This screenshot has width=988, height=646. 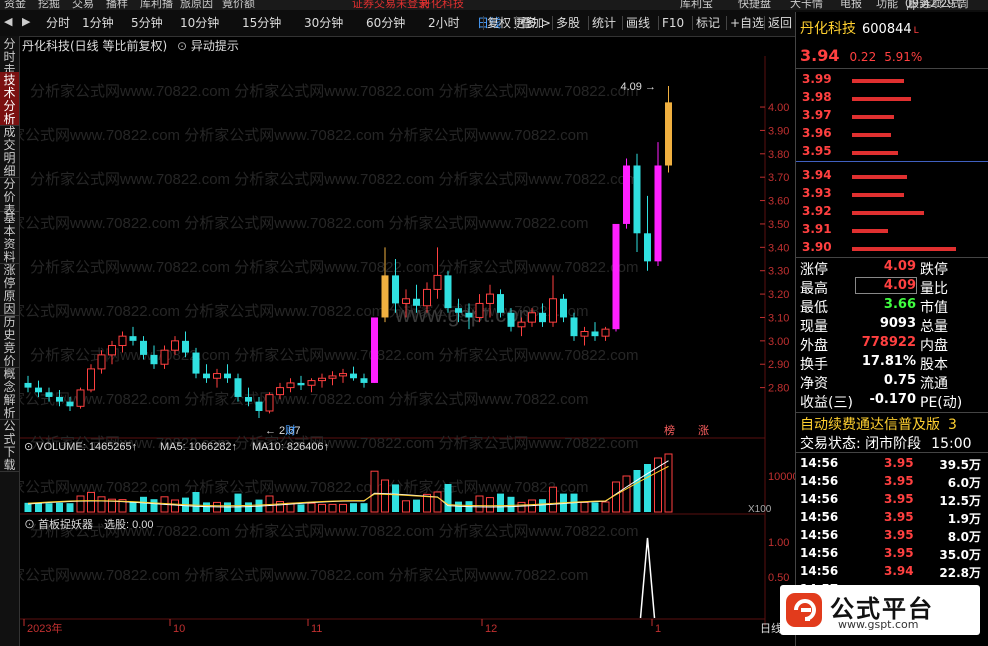 What do you see at coordinates (444, 23) in the screenshot?
I see `period-tab: 2小时` at bounding box center [444, 23].